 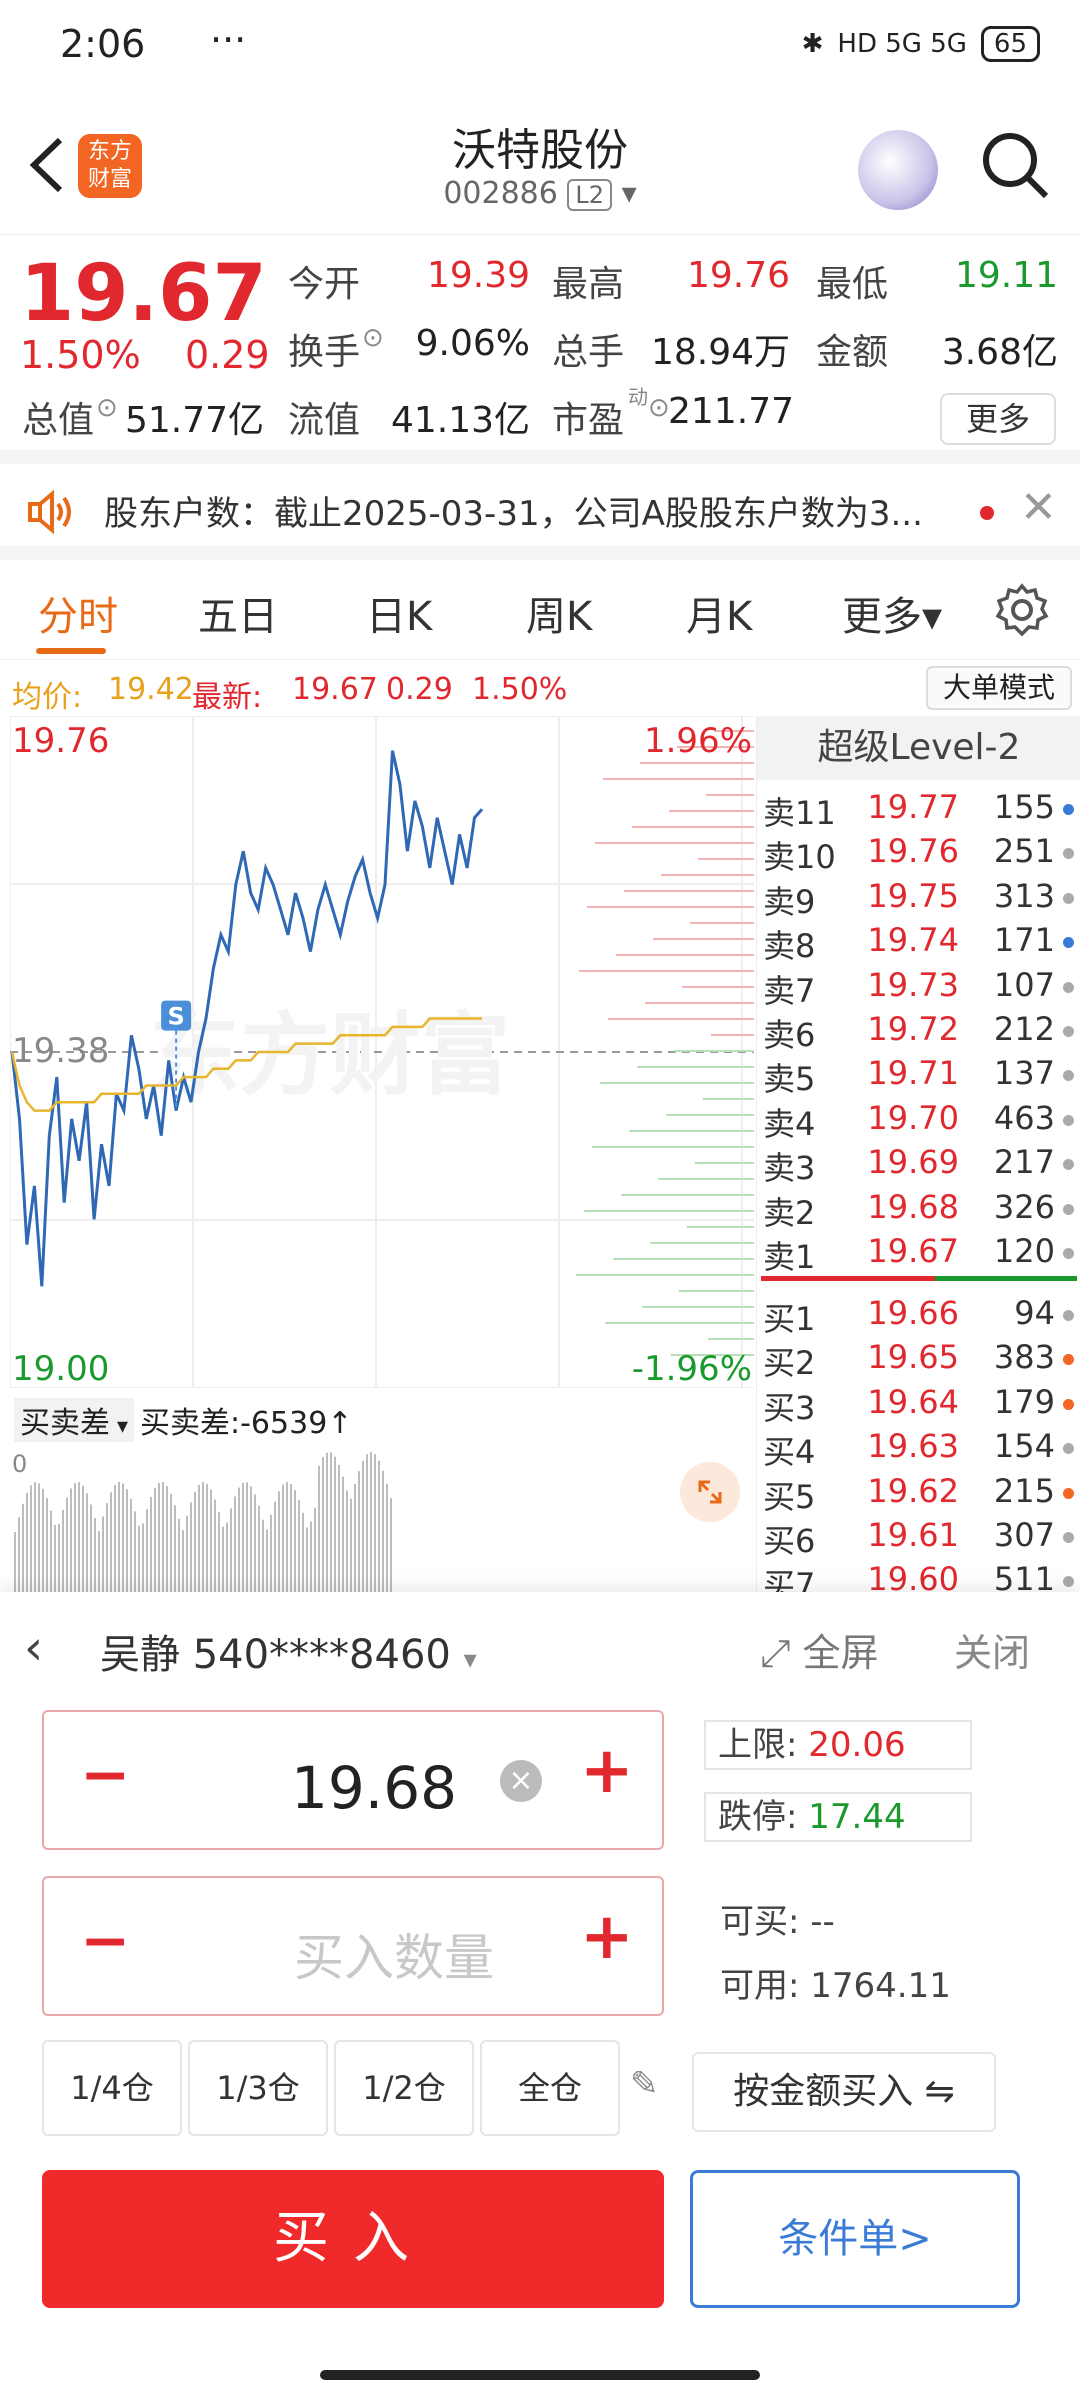 What do you see at coordinates (789, 1579) in the screenshot?
I see `level-label: 买7` at bounding box center [789, 1579].